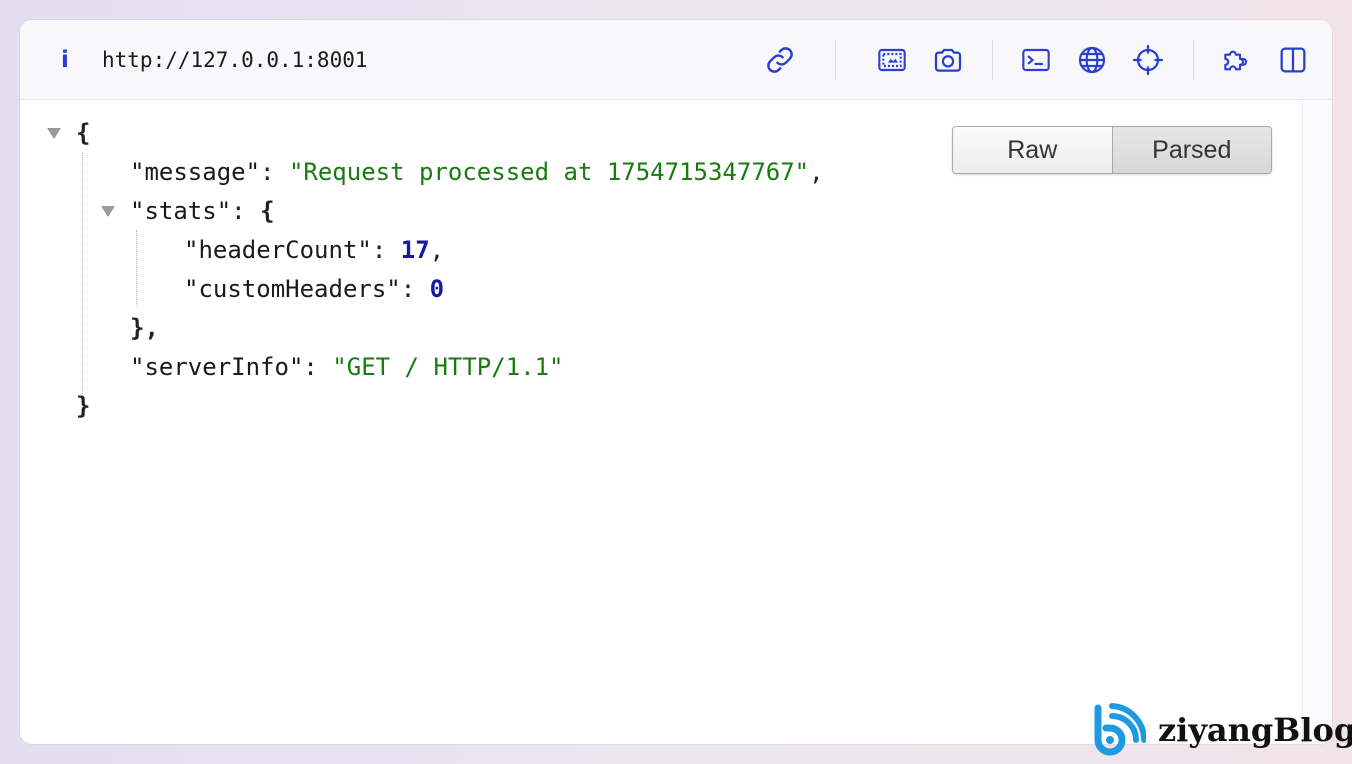 The height and width of the screenshot is (764, 1352). I want to click on collapse-stats-icon, so click(108, 211).